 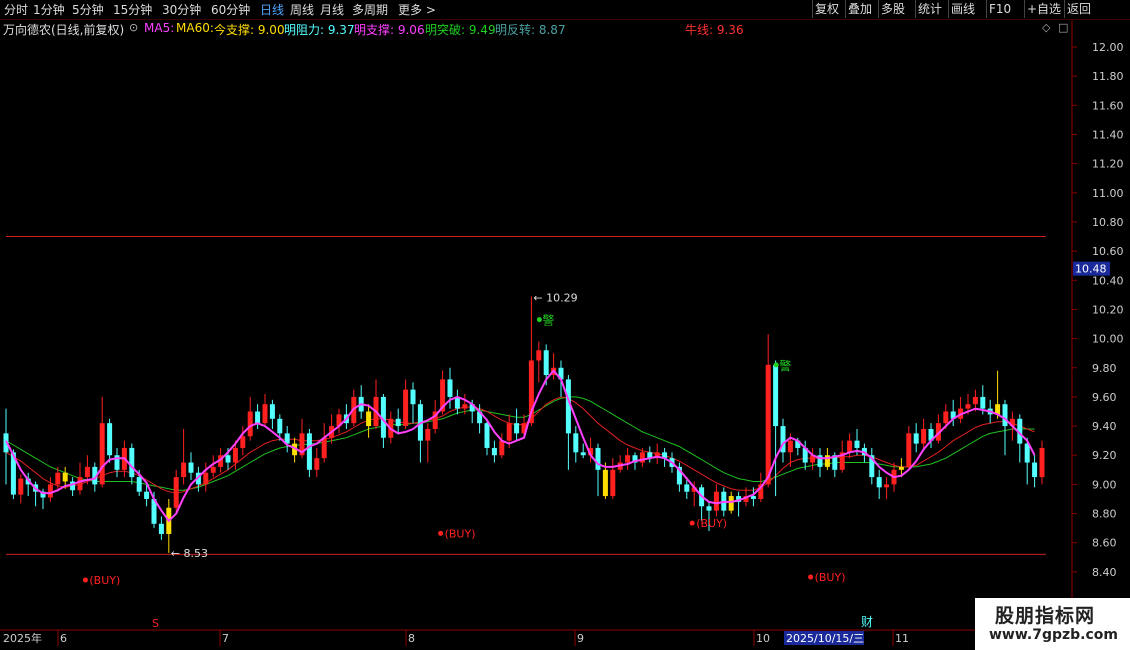 I want to click on y-tick-label: 9.20, so click(x=1104, y=455).